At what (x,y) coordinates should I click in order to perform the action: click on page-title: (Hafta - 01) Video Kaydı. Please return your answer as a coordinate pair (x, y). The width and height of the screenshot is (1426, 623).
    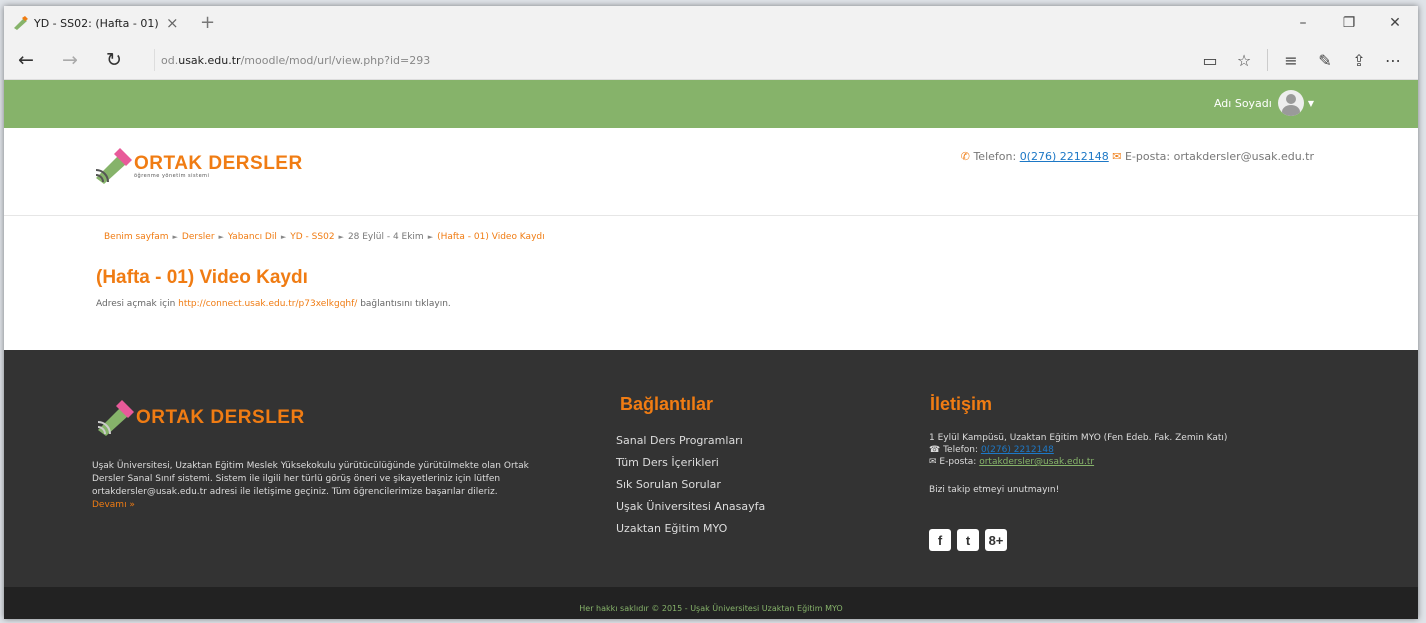
    Looking at the image, I should click on (202, 277).